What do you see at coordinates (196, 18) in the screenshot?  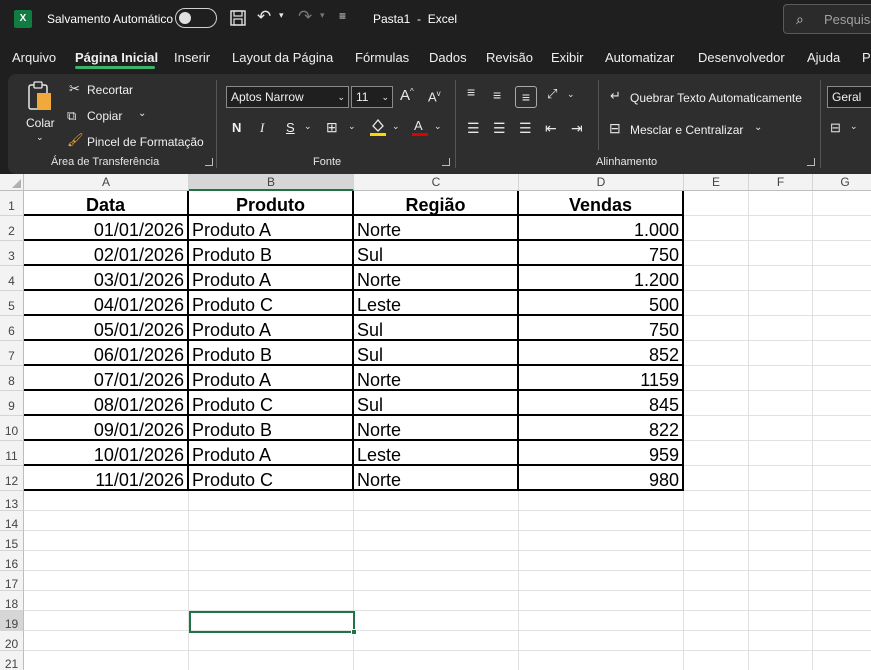 I see `autosave-toggle` at bounding box center [196, 18].